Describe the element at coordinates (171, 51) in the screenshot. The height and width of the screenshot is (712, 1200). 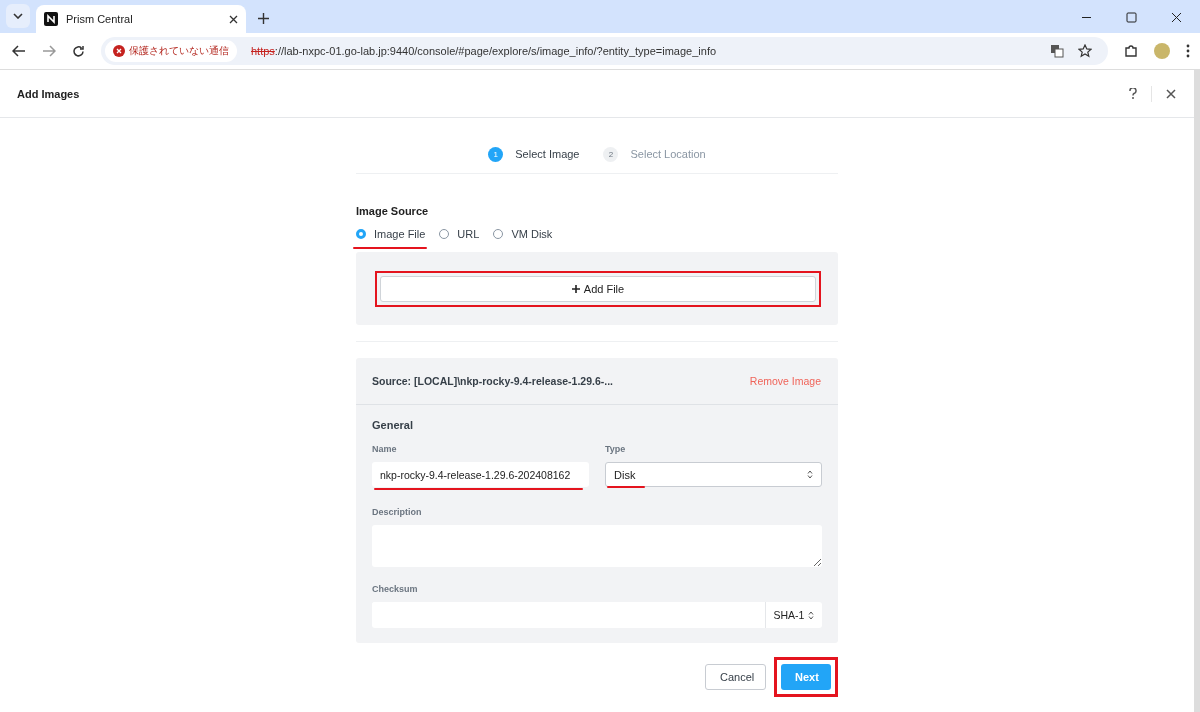
I see `security-warning-chip: 保護されていない通信` at that location.